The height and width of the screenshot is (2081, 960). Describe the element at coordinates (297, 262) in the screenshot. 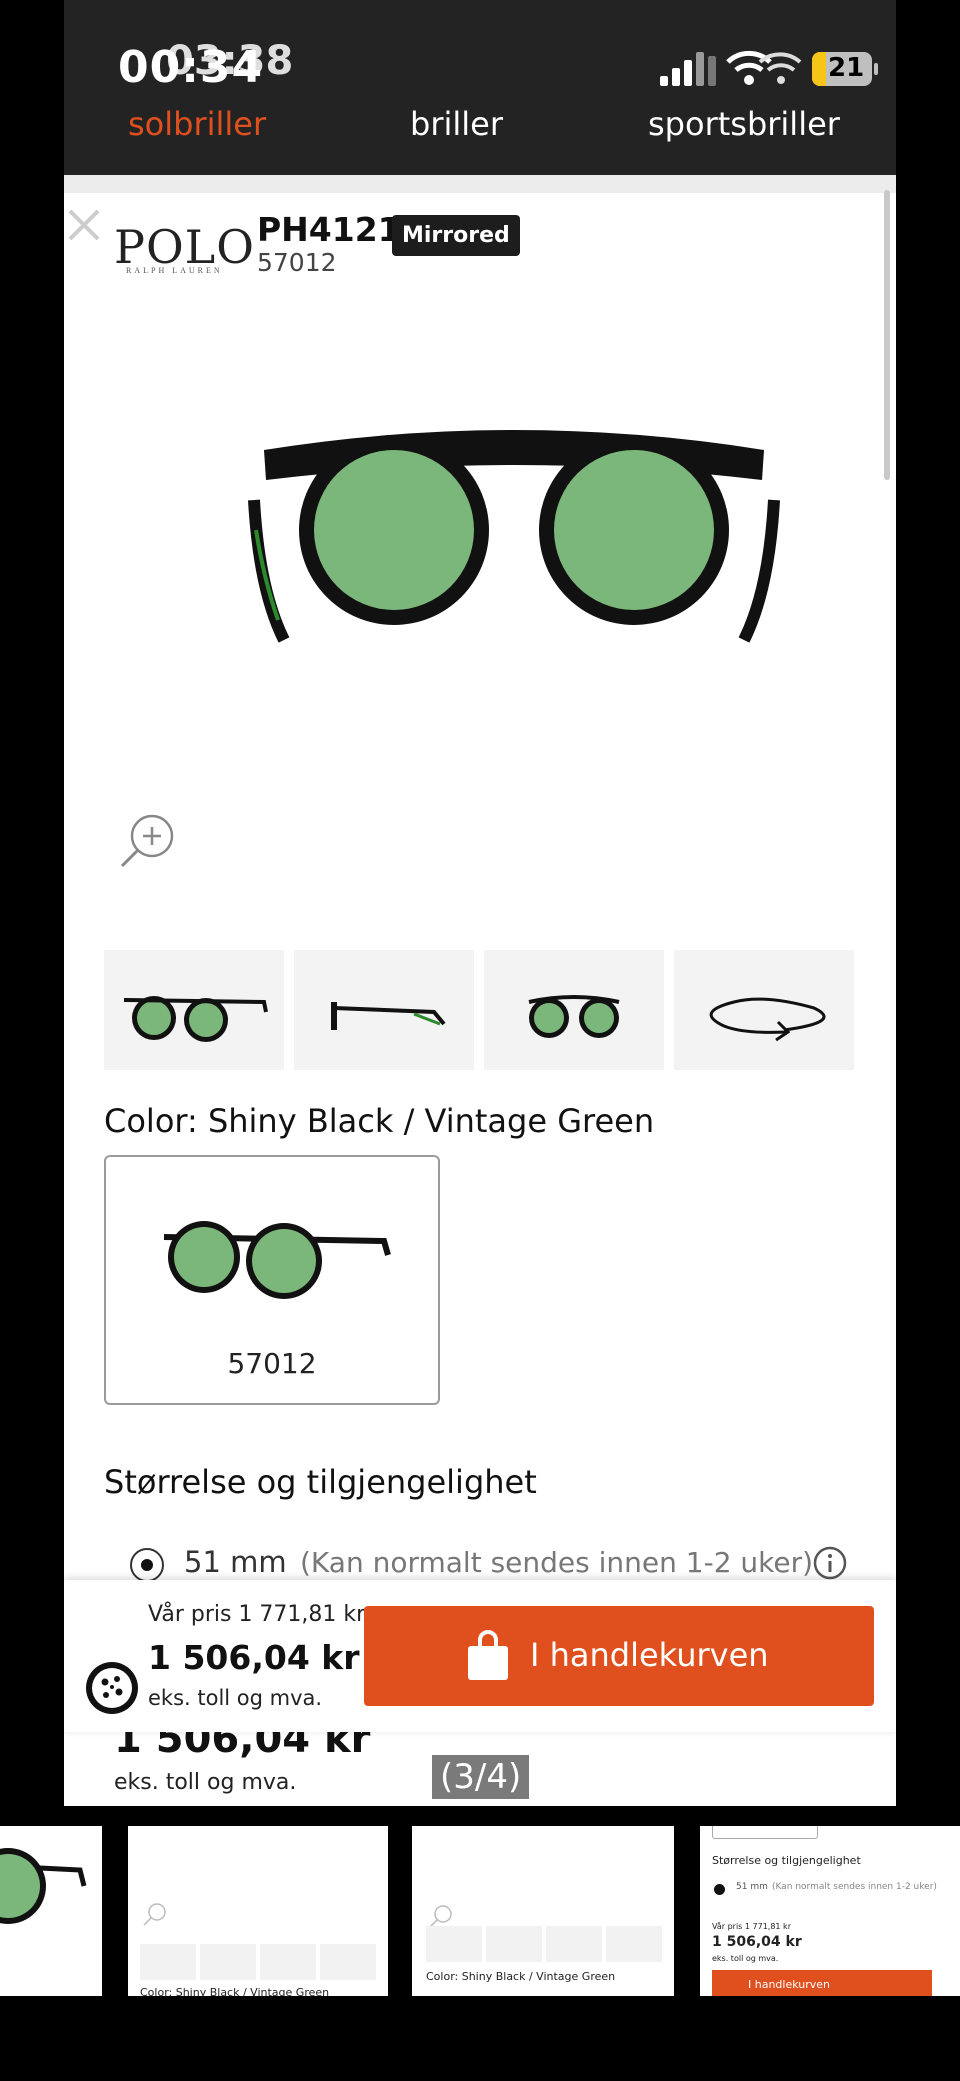

I see `product-code: 57012` at that location.